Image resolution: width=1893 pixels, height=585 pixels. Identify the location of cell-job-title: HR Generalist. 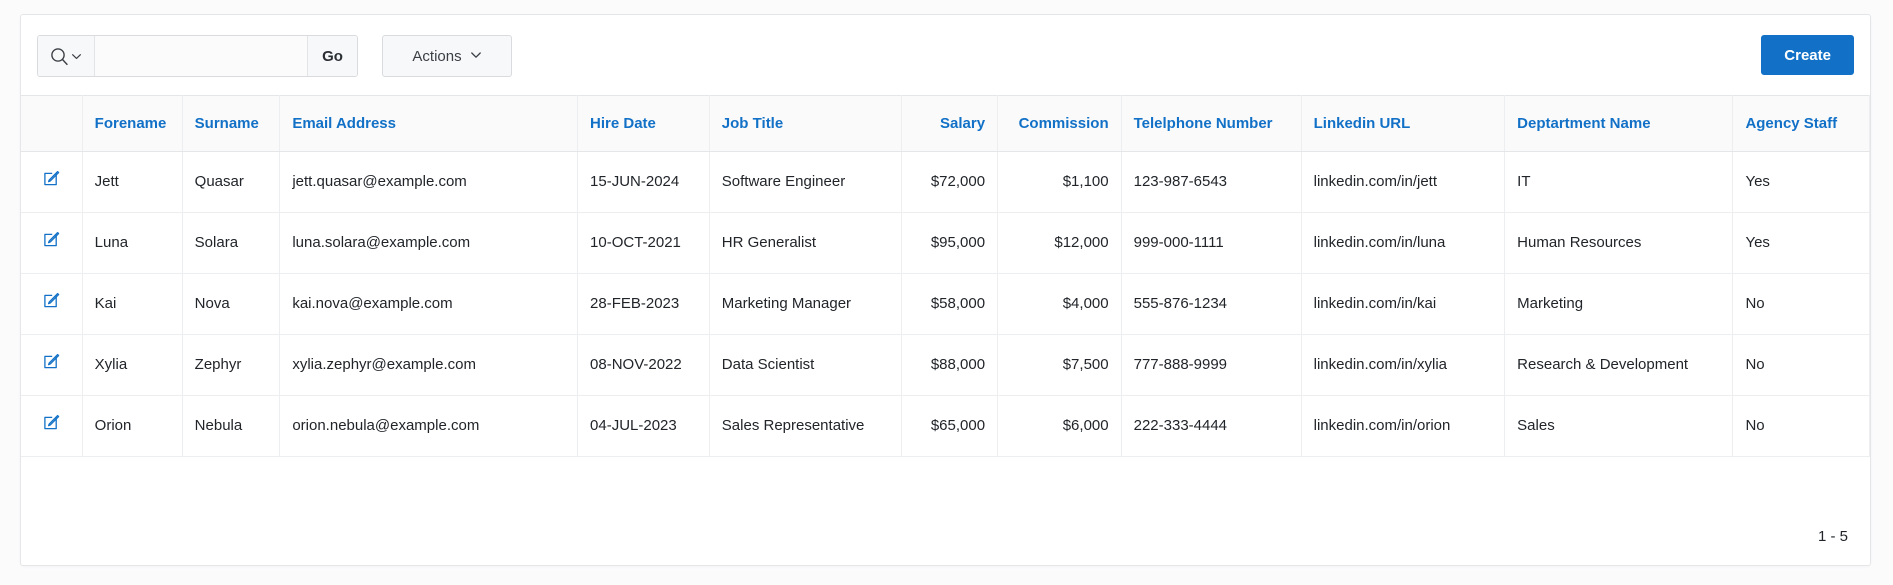
(805, 243).